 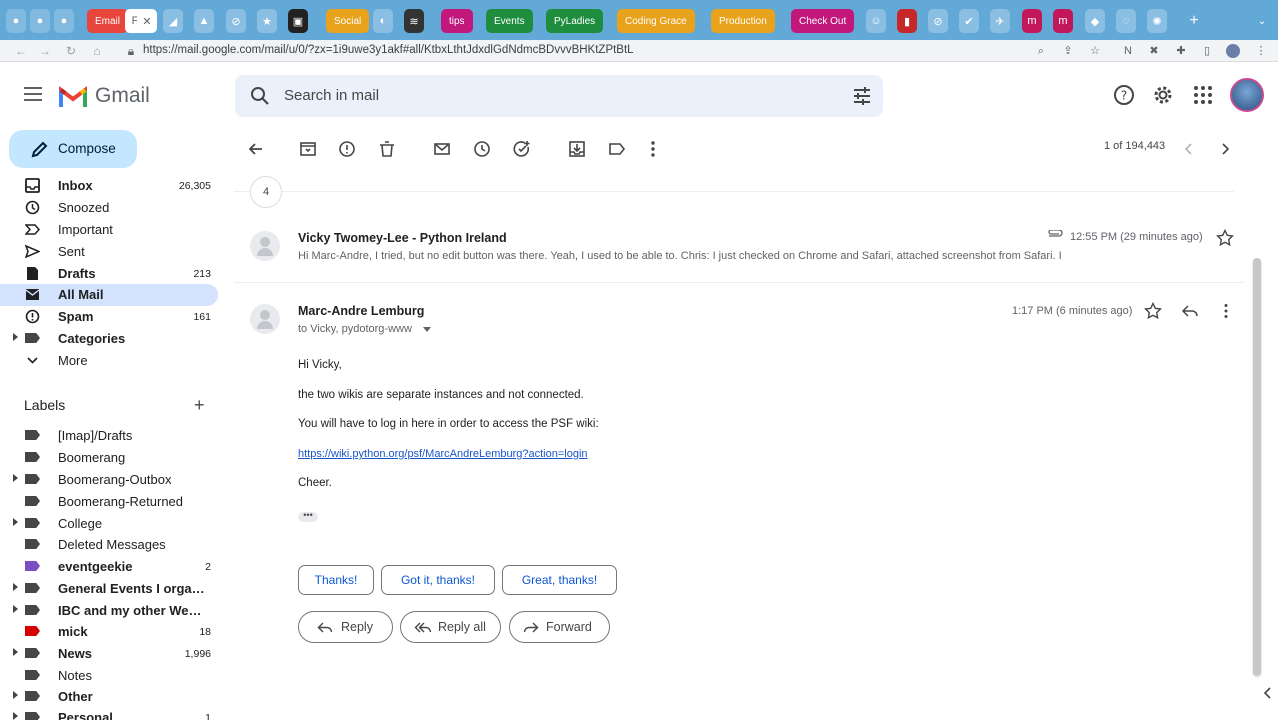 What do you see at coordinates (336, 580) in the screenshot?
I see `smart-reply-button: Thanks!` at bounding box center [336, 580].